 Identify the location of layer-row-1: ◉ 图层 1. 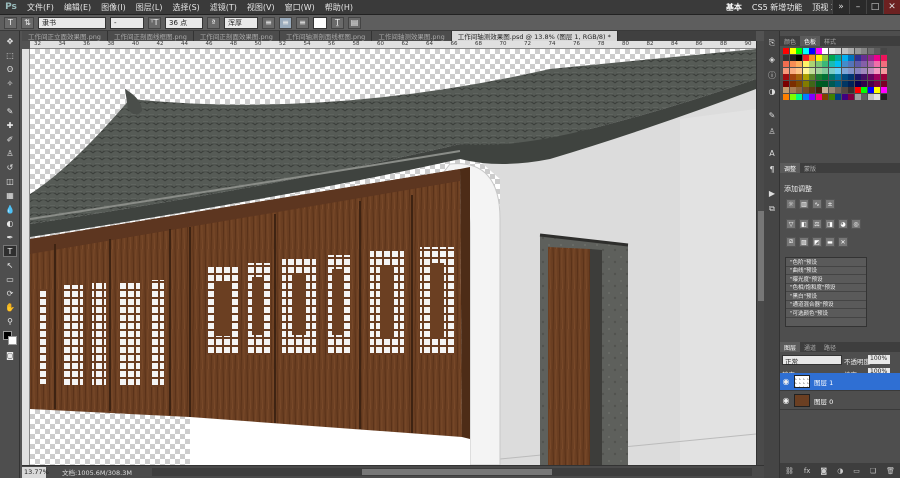
(840, 382).